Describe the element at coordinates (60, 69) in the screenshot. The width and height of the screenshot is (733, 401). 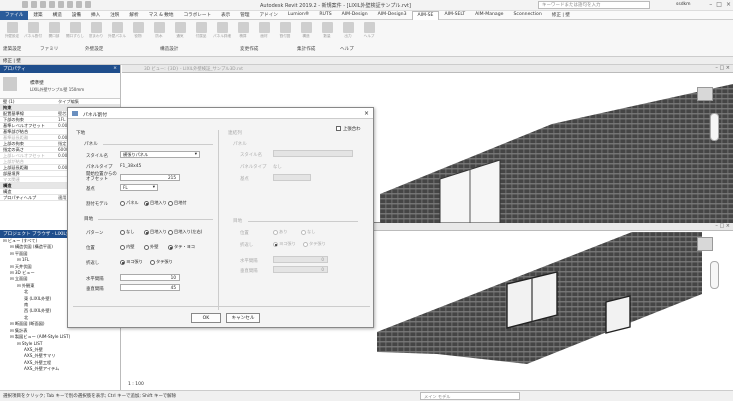
I see `properties-header: プロパティ ×` at that location.